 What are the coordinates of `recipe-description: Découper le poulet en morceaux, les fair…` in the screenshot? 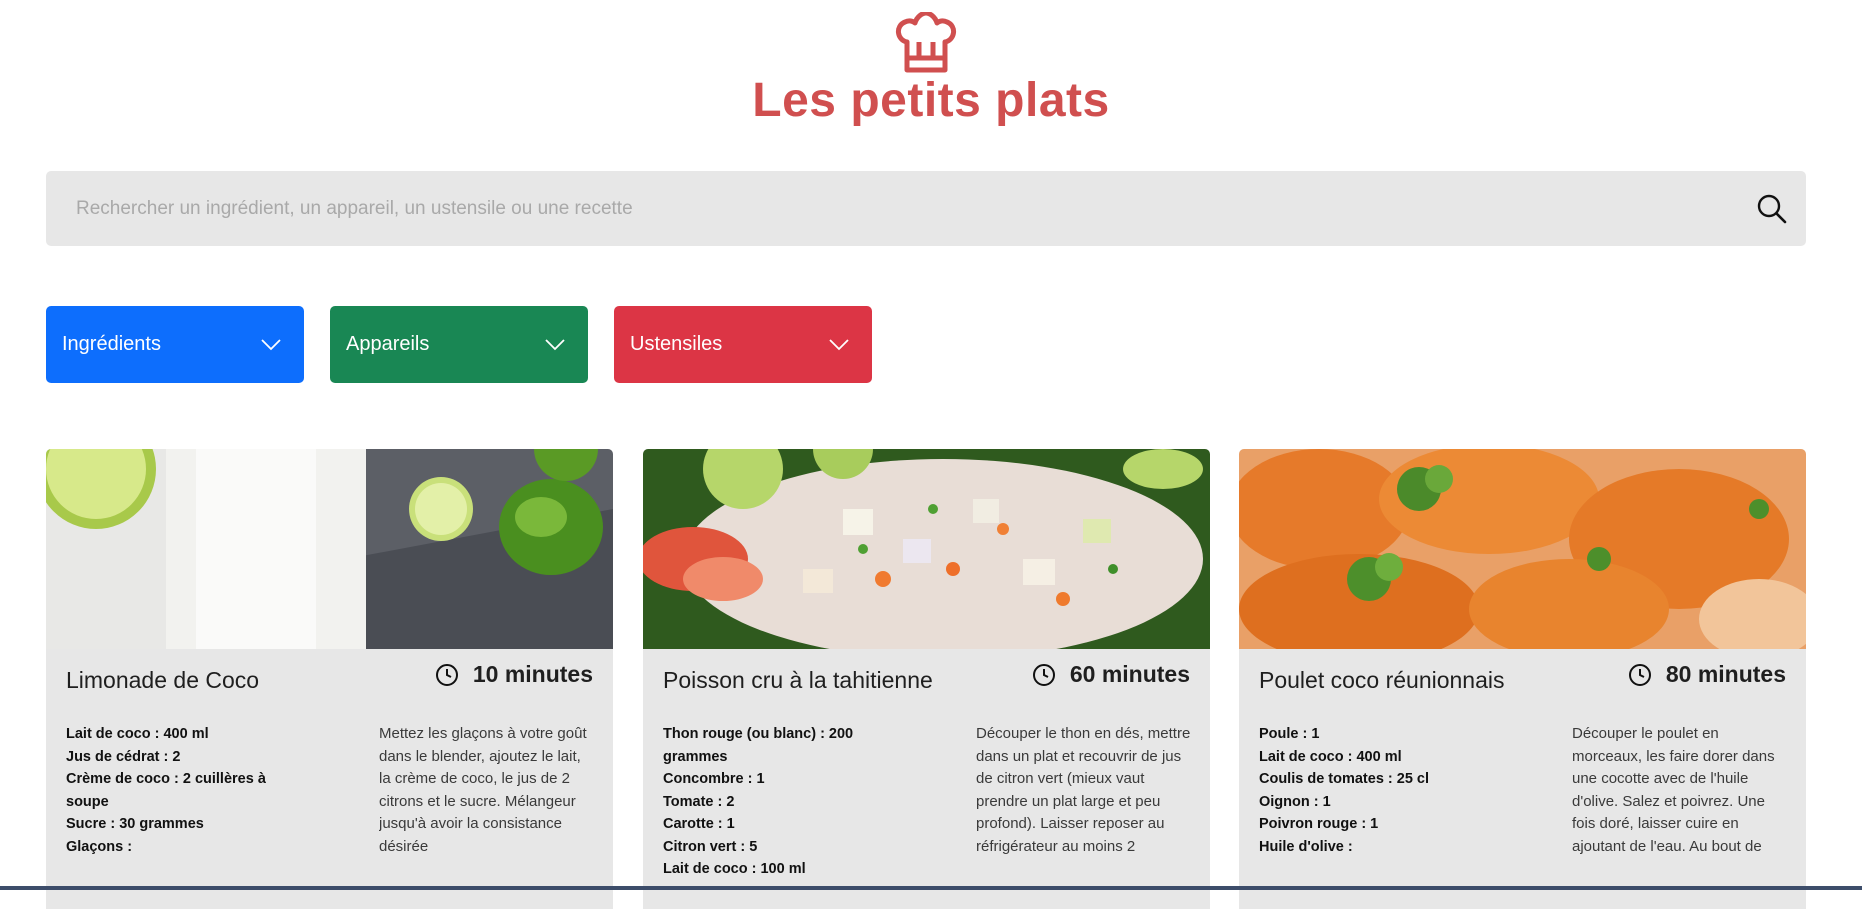 It's located at (1673, 790).